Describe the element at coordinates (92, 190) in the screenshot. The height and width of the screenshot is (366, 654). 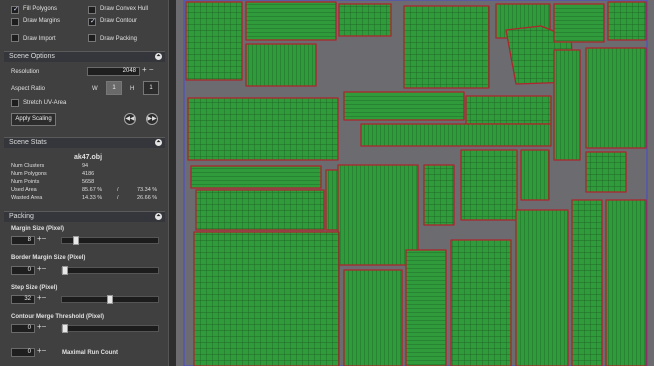
I see `stats-row-value: 85.67 %` at that location.